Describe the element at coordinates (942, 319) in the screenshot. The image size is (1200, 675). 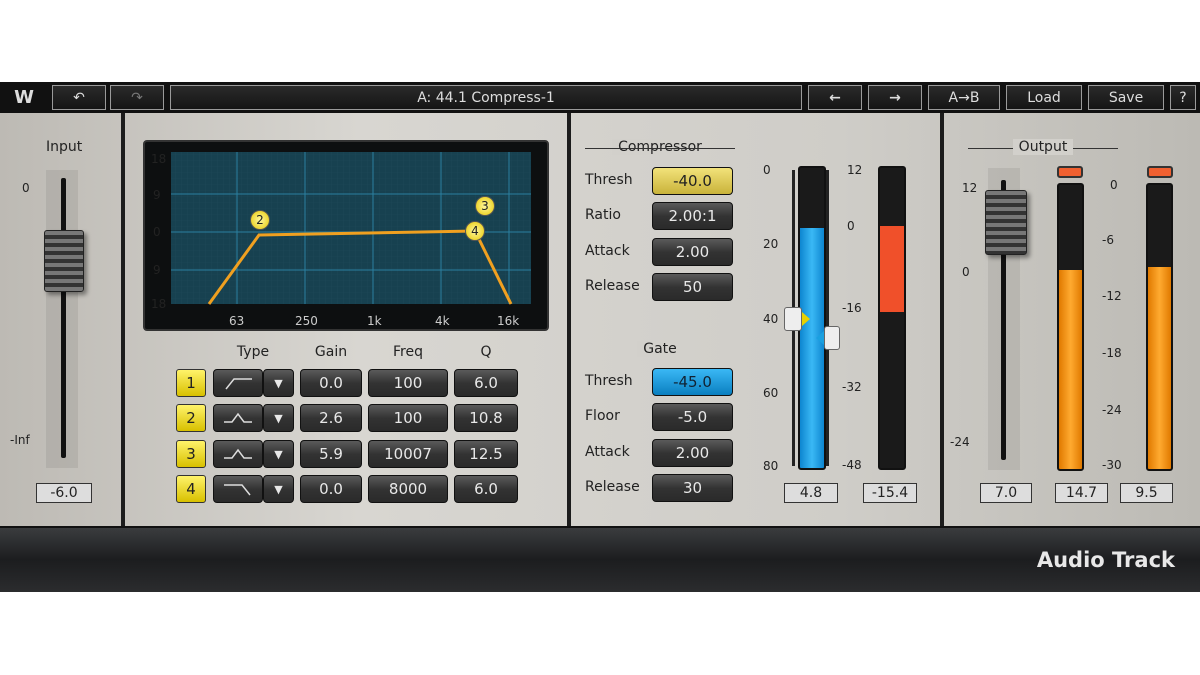
I see `divider` at that location.